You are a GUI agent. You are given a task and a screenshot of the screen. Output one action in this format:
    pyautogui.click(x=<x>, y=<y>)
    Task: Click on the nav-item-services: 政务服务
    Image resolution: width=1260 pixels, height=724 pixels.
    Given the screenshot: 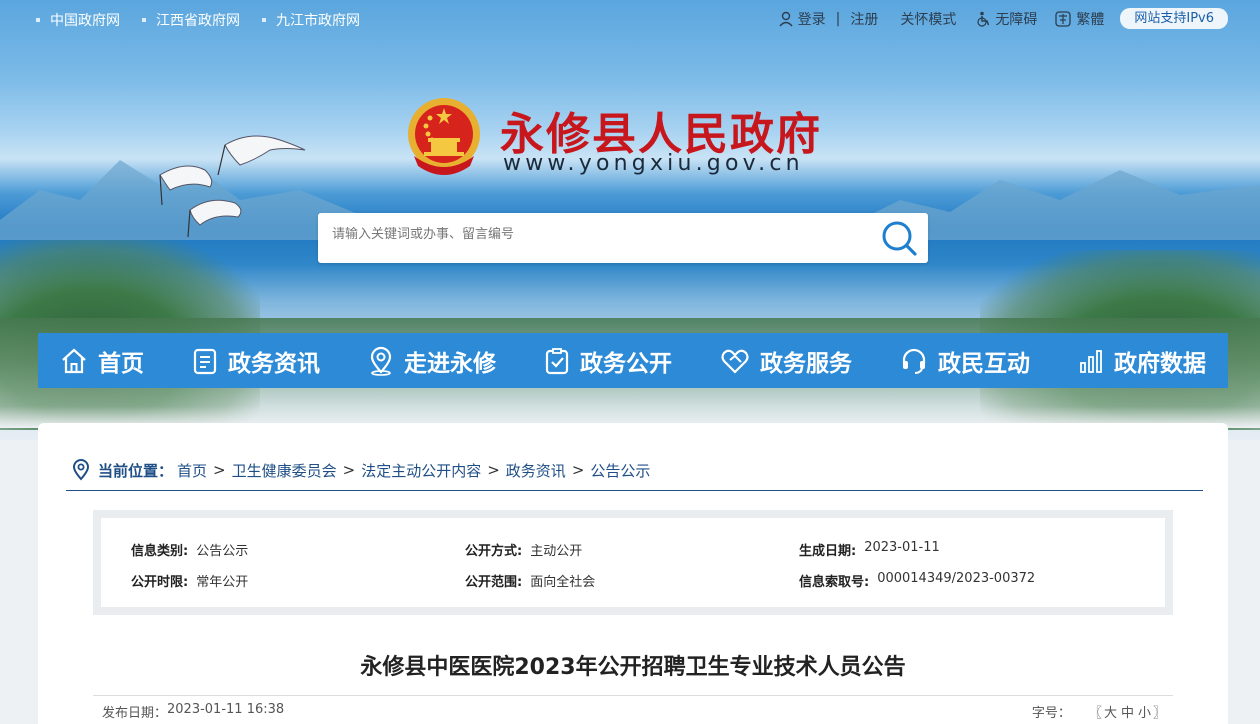 What is the action you would take?
    pyautogui.click(x=786, y=361)
    